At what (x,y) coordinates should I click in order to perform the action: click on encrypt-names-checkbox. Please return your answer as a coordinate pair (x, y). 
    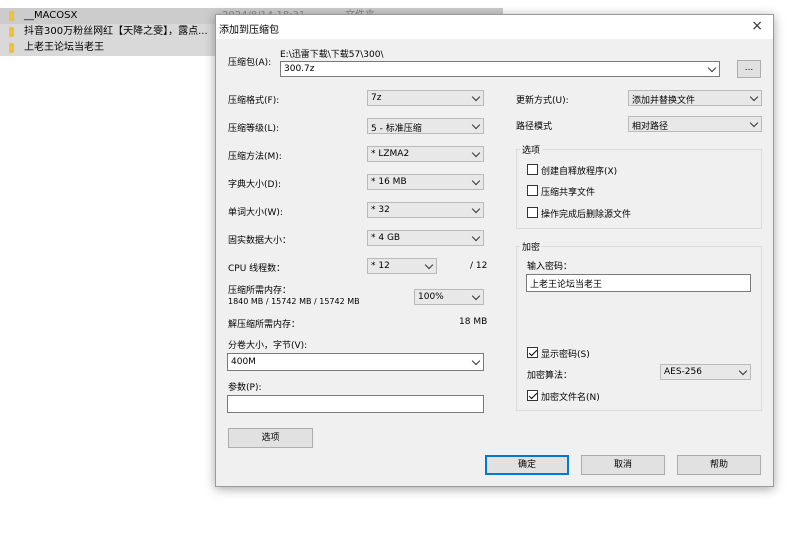
    Looking at the image, I should click on (532, 395).